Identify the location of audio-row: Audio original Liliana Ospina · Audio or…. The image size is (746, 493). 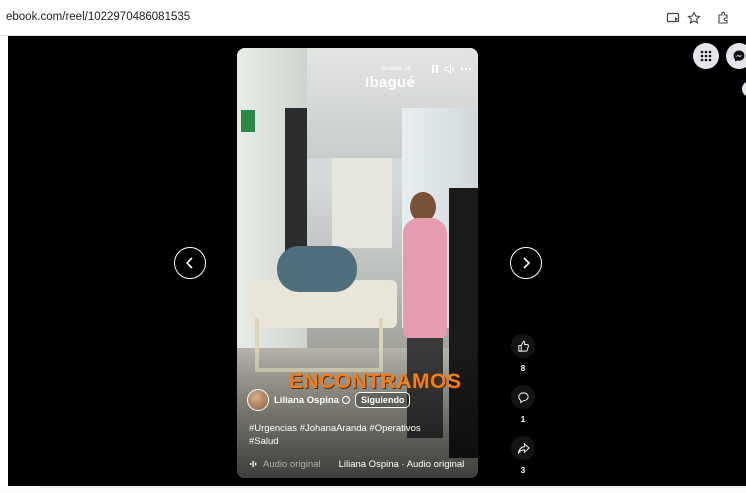
(357, 464).